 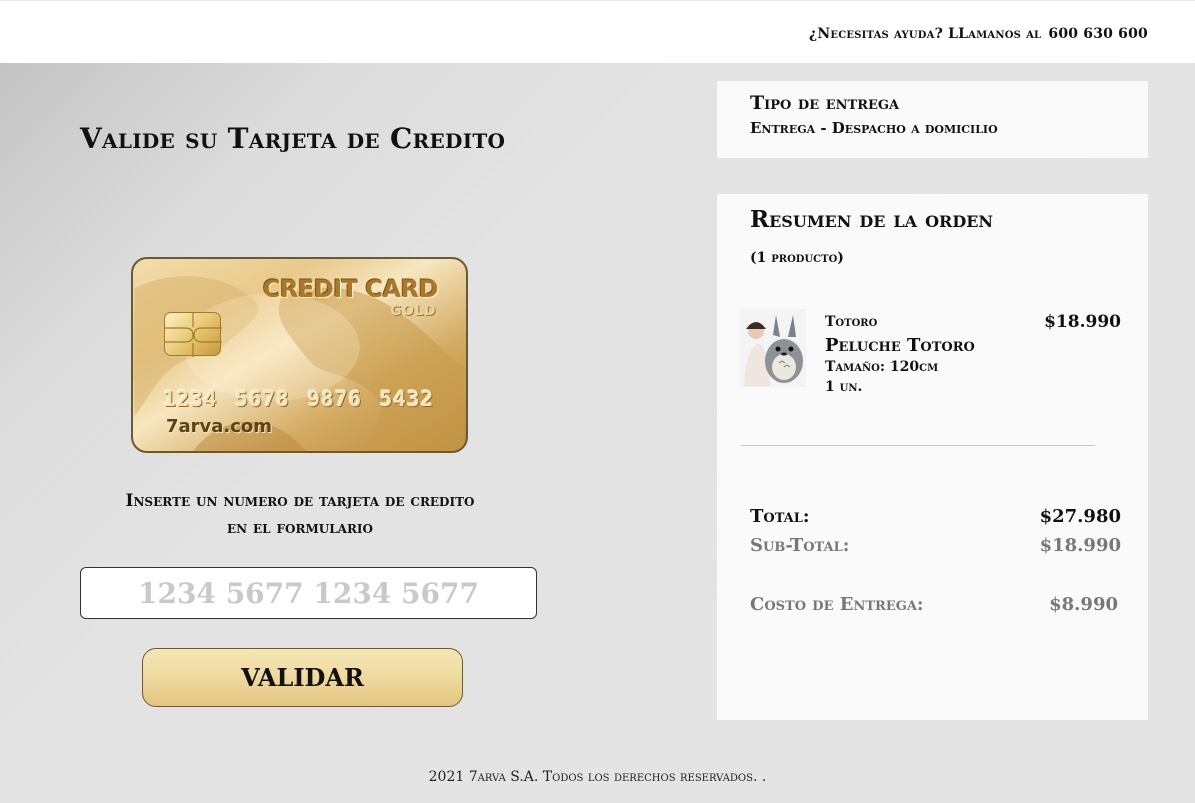 I want to click on instructions-line-1: Inserte un numero de tarjeta de credito, so click(x=300, y=501).